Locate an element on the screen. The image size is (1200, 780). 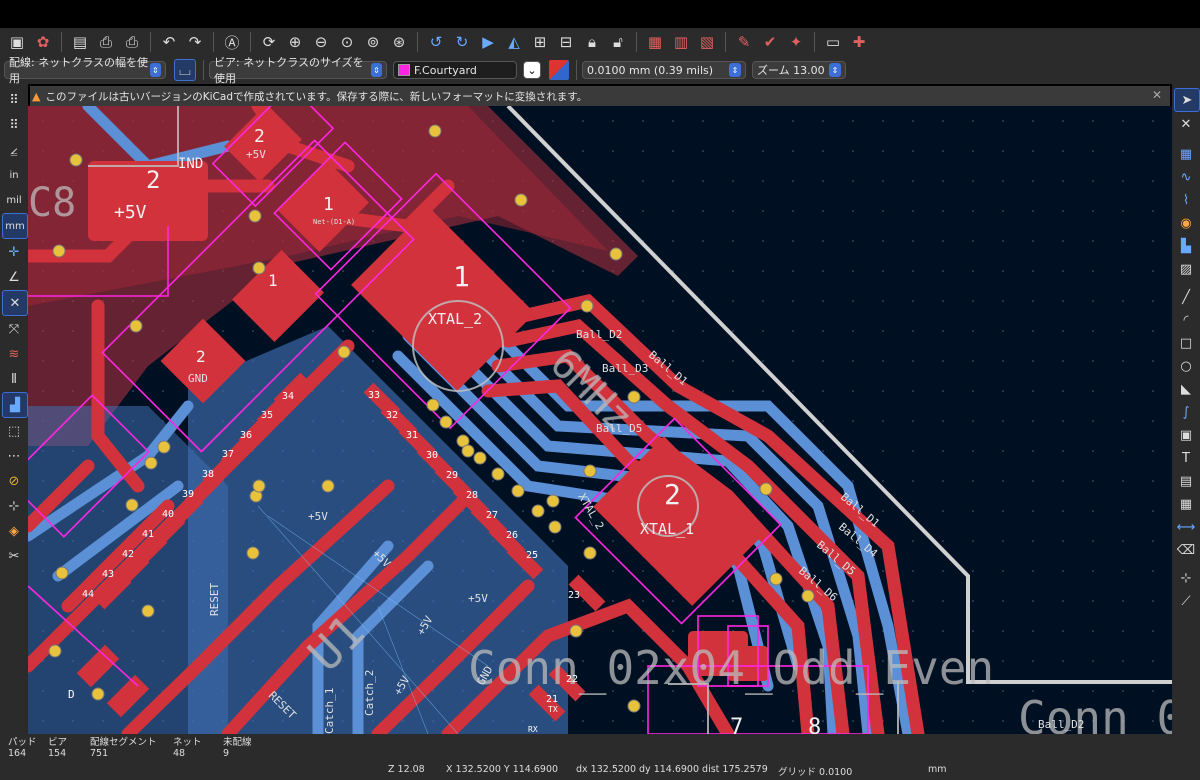
zone-fill-icon: ▟ is located at coordinates (15, 405).